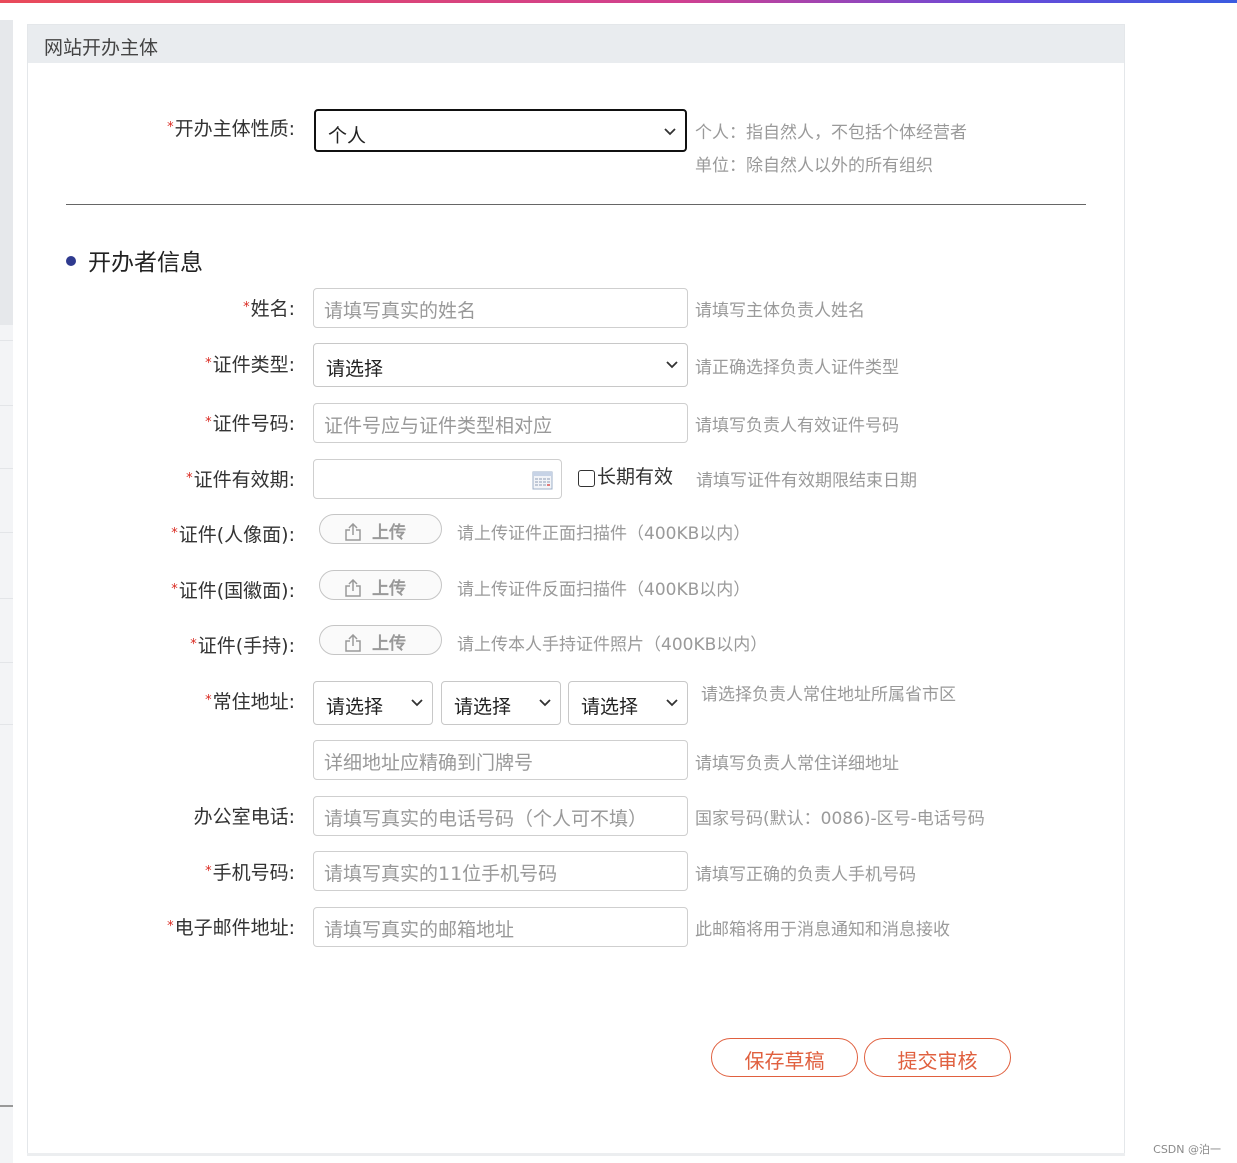 This screenshot has width=1237, height=1163. What do you see at coordinates (610, 707) in the screenshot?
I see `district-value: 请选择` at bounding box center [610, 707].